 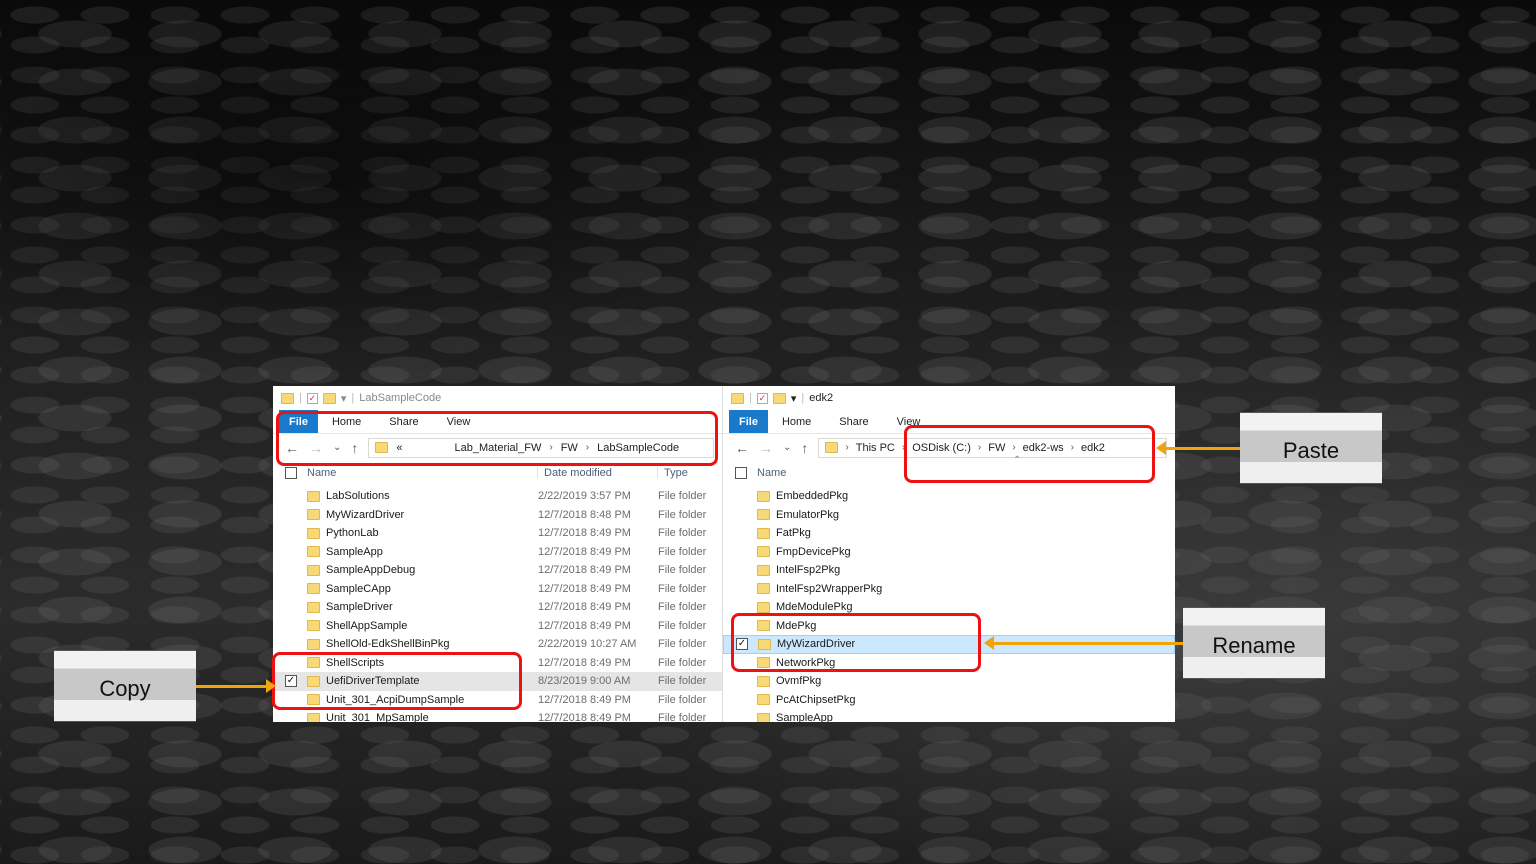 What do you see at coordinates (829, 588) in the screenshot?
I see `file-name: IntelFsp2WrapperPkg` at bounding box center [829, 588].